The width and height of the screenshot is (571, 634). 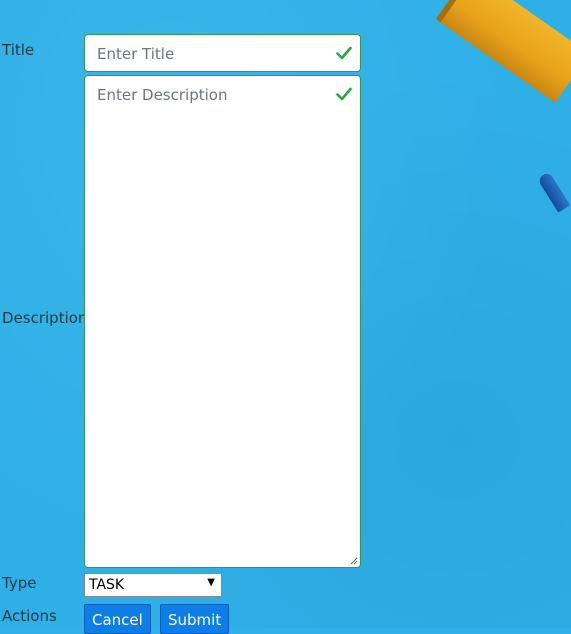 What do you see at coordinates (107, 585) in the screenshot?
I see `type-selected-value: TASK` at bounding box center [107, 585].